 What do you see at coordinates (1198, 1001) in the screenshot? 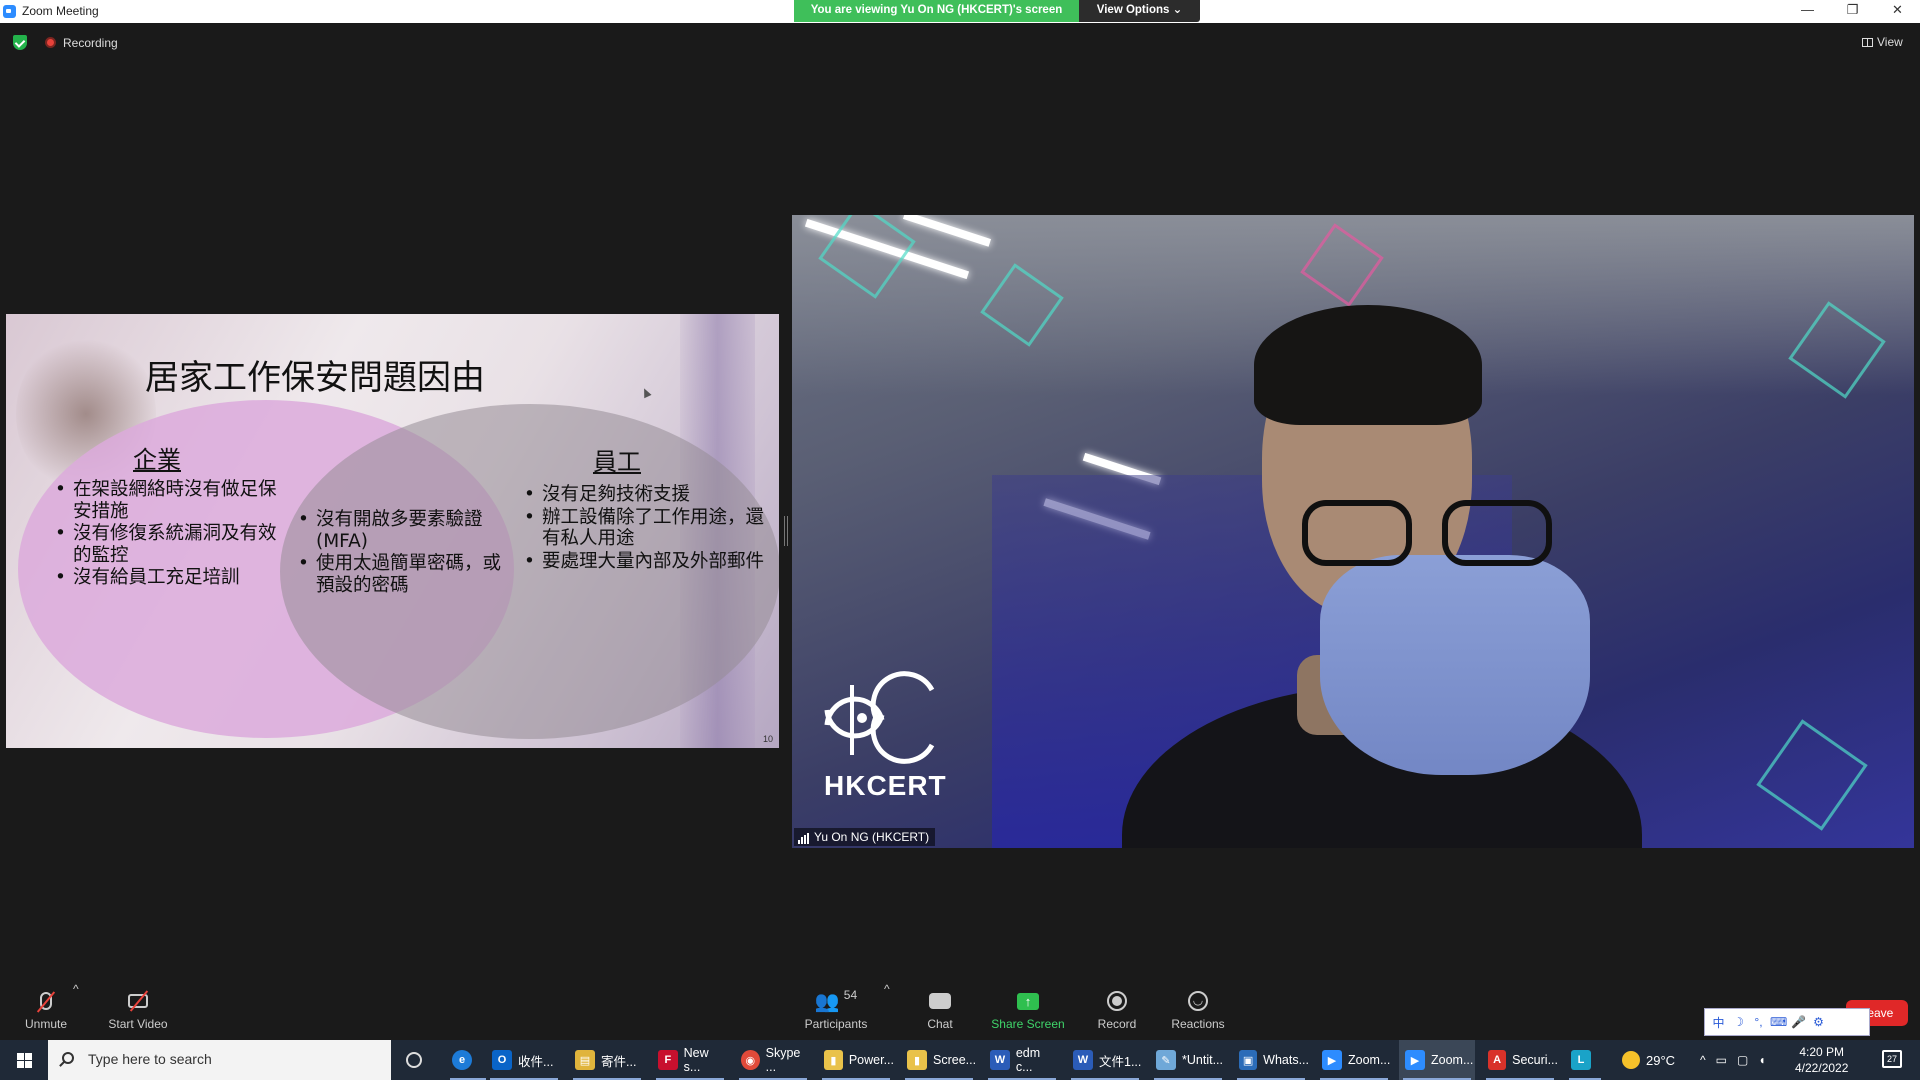
I see `reactions-smiley-icon: ◡` at bounding box center [1198, 1001].